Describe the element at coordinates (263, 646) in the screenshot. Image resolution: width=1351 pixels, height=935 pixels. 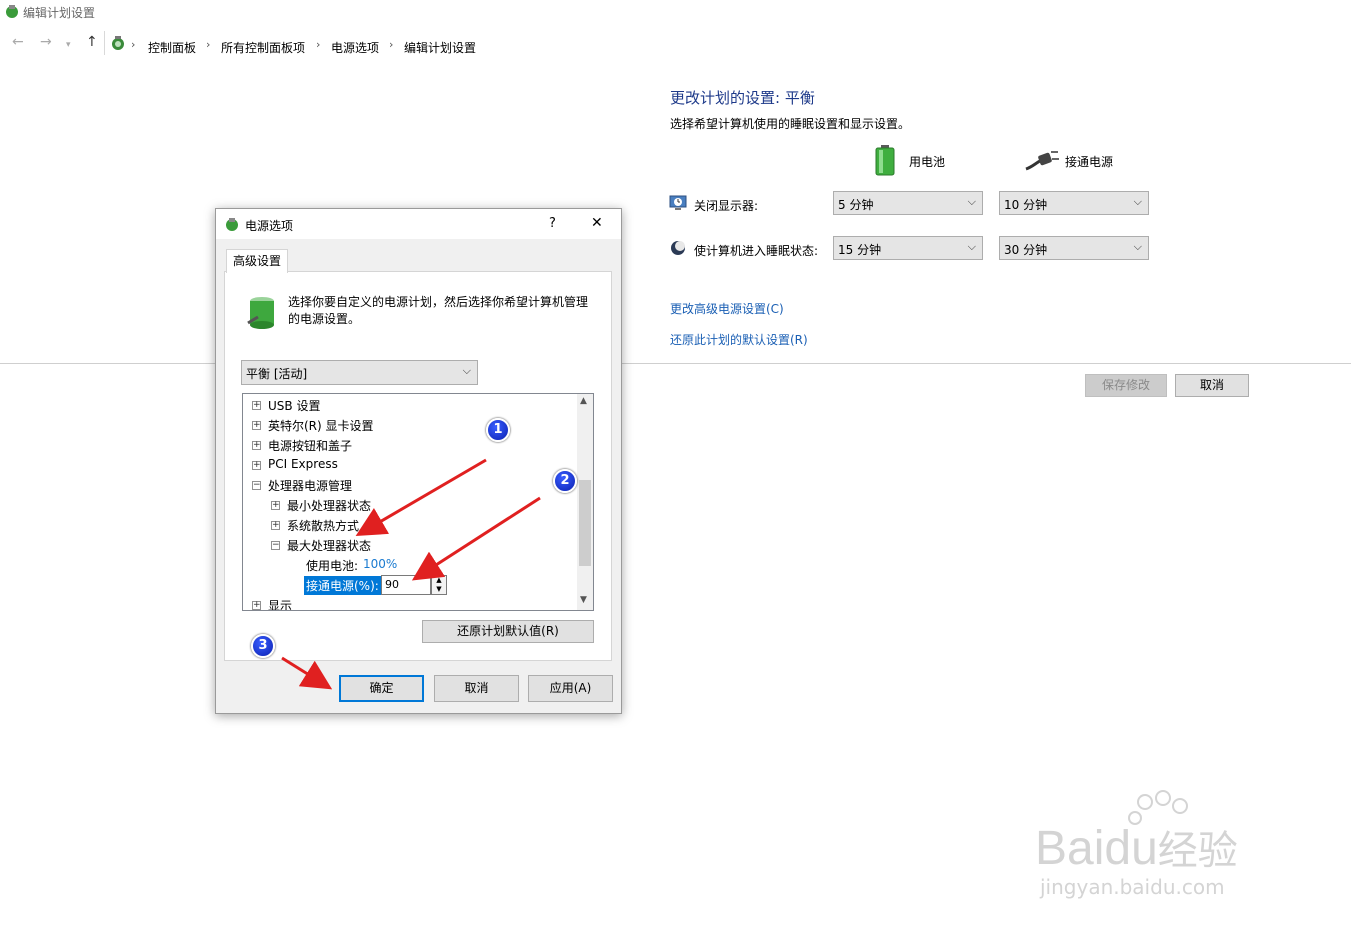
I see `step-badge-3: 3` at that location.